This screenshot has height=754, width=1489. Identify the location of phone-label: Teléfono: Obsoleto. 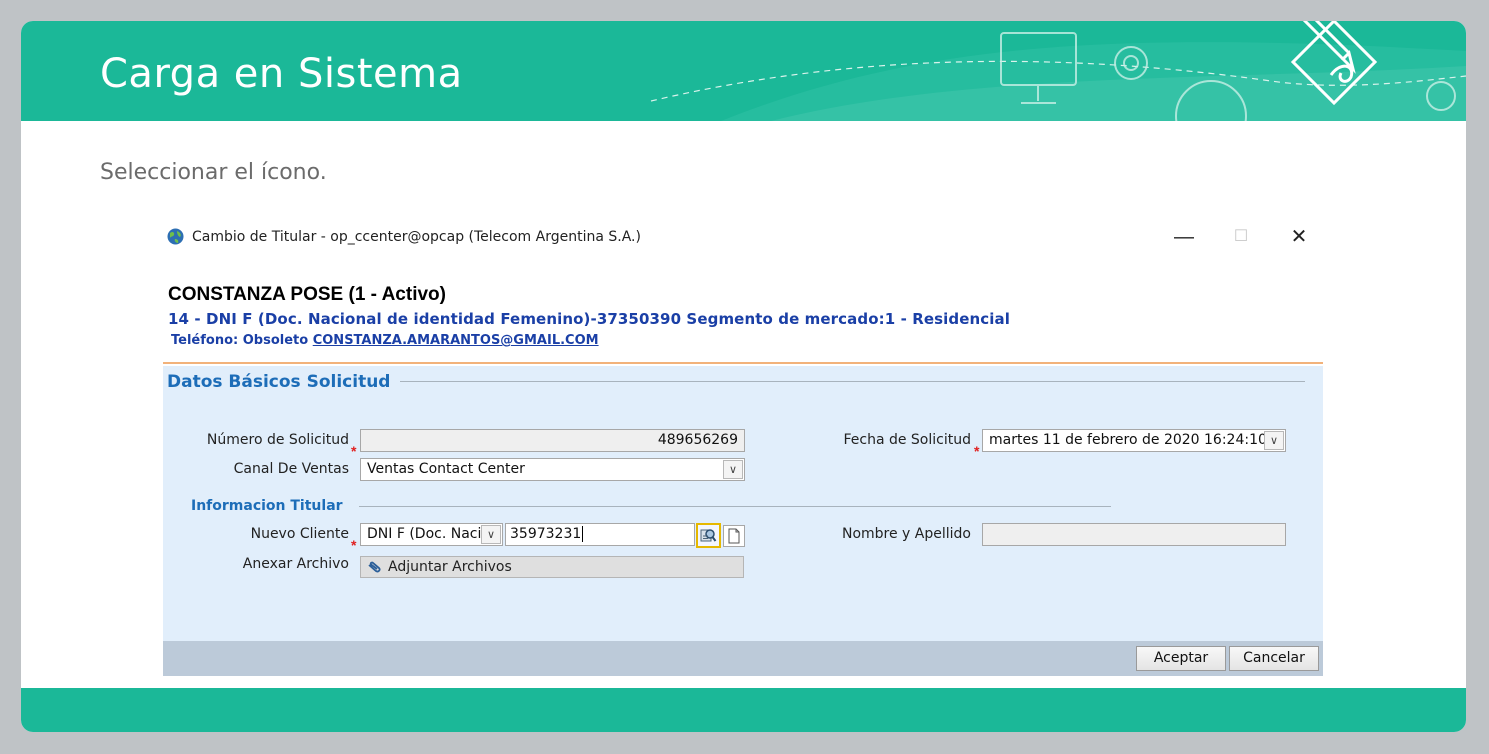
(240, 340).